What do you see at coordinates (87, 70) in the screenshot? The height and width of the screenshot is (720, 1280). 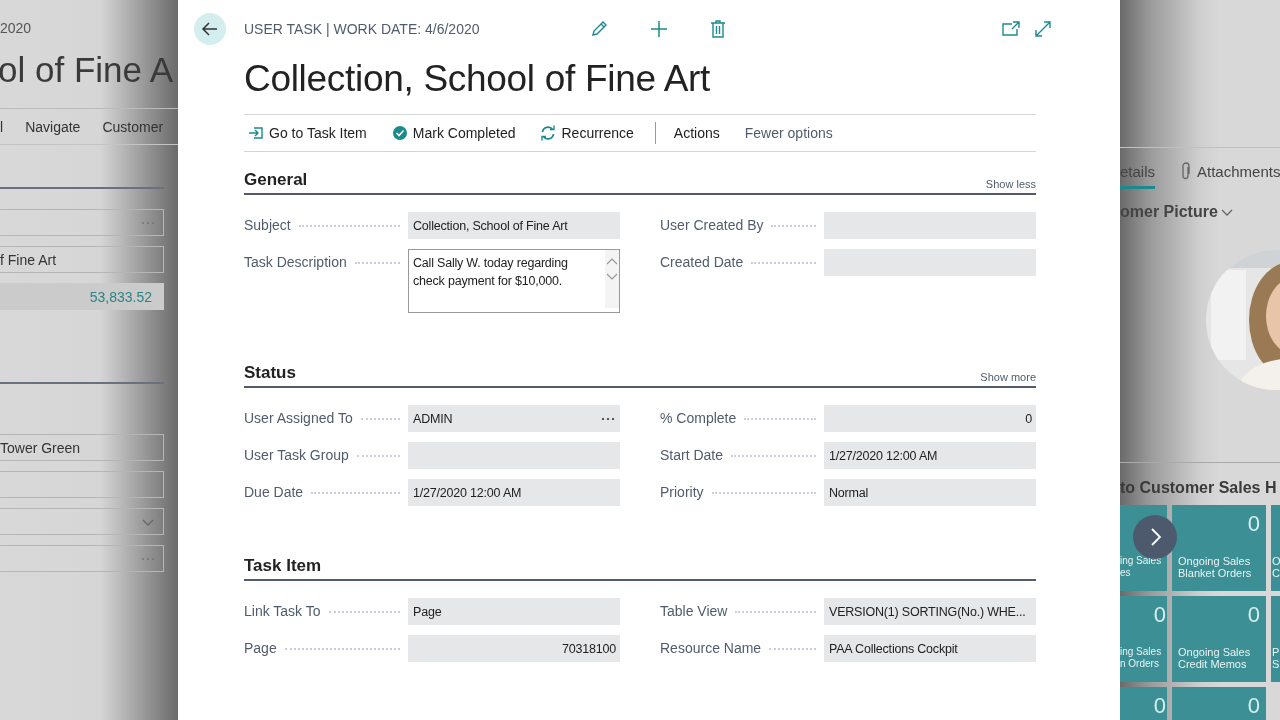 I see `page-title: ol of Fine A` at bounding box center [87, 70].